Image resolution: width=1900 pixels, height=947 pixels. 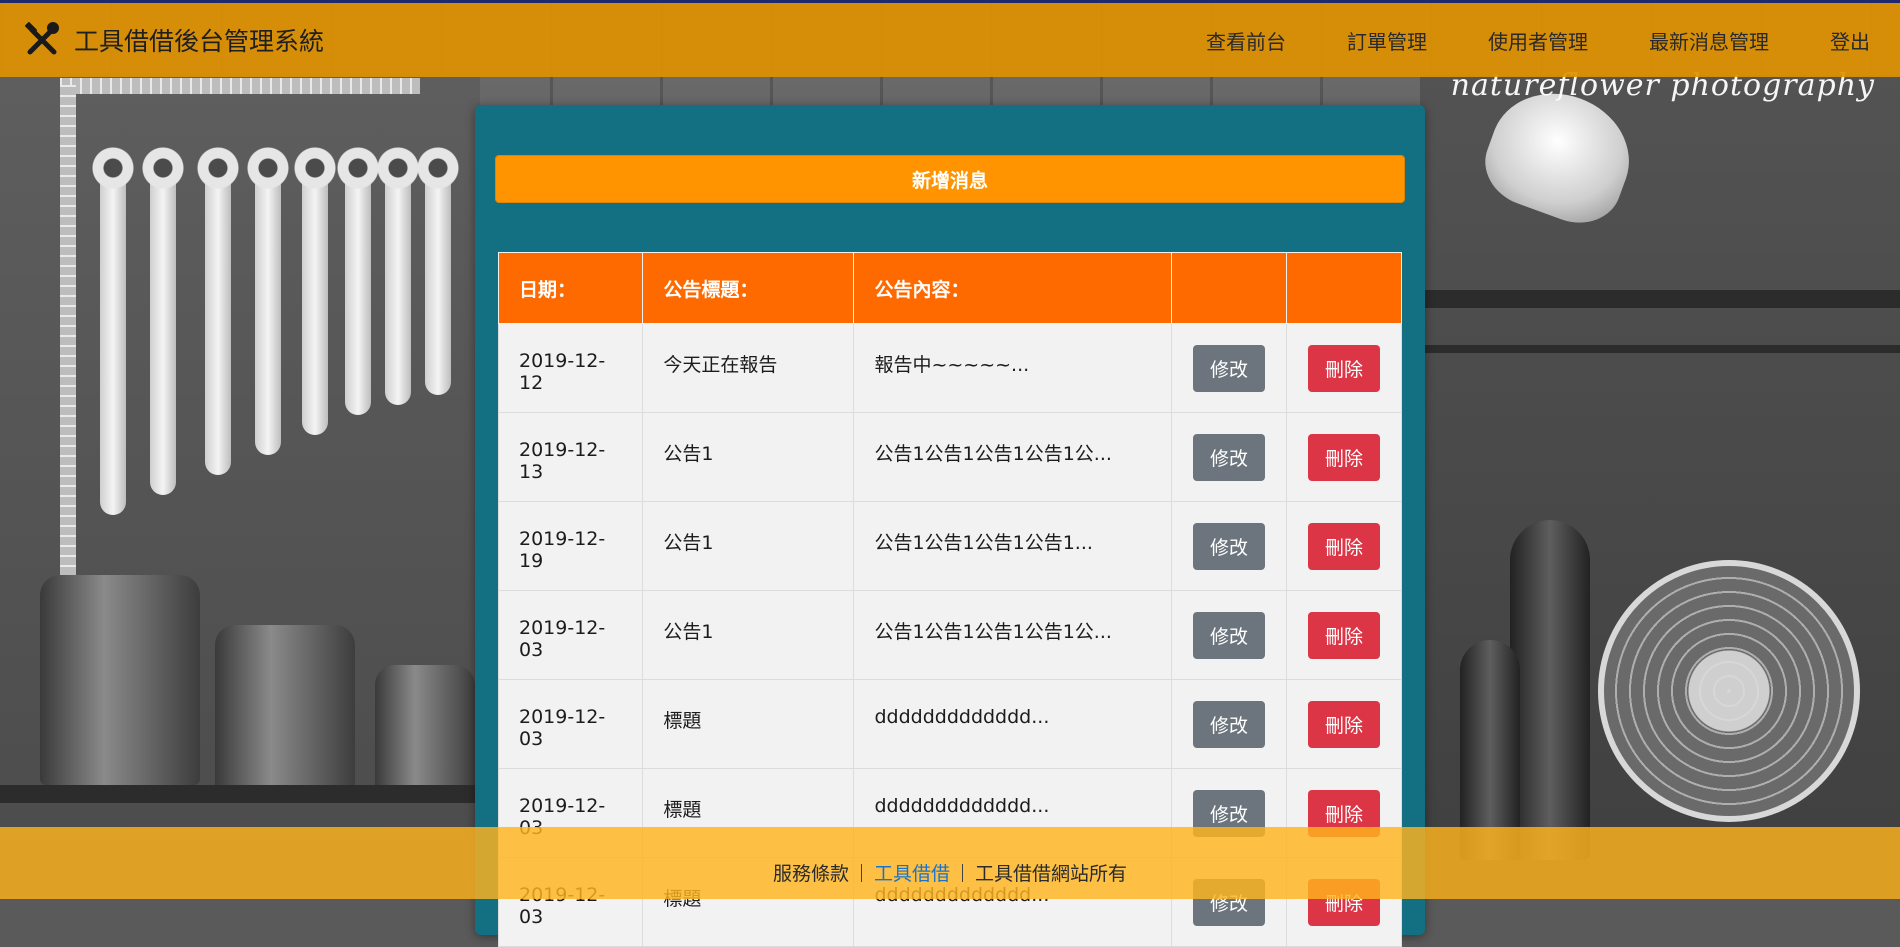 What do you see at coordinates (199, 41) in the screenshot?
I see `app-title: 工具借借後台管理系統` at bounding box center [199, 41].